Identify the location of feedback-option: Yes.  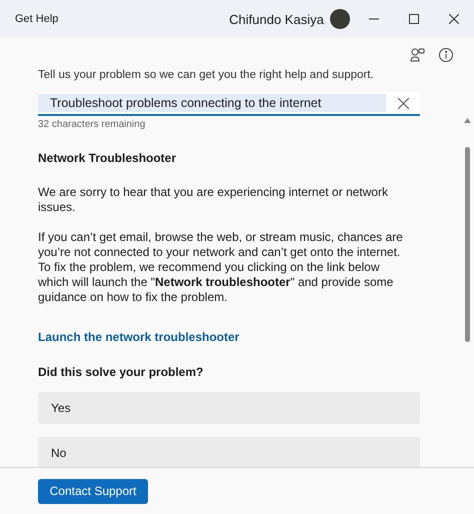
(229, 408).